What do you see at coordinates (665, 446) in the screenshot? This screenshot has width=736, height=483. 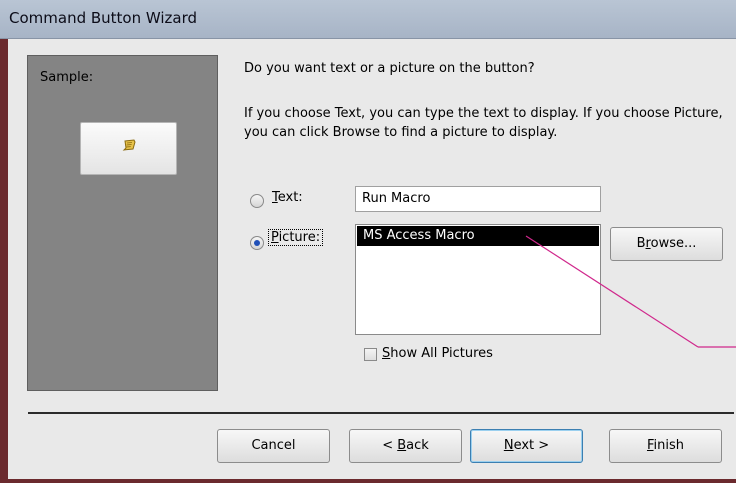 I see `finish-button: Finish` at bounding box center [665, 446].